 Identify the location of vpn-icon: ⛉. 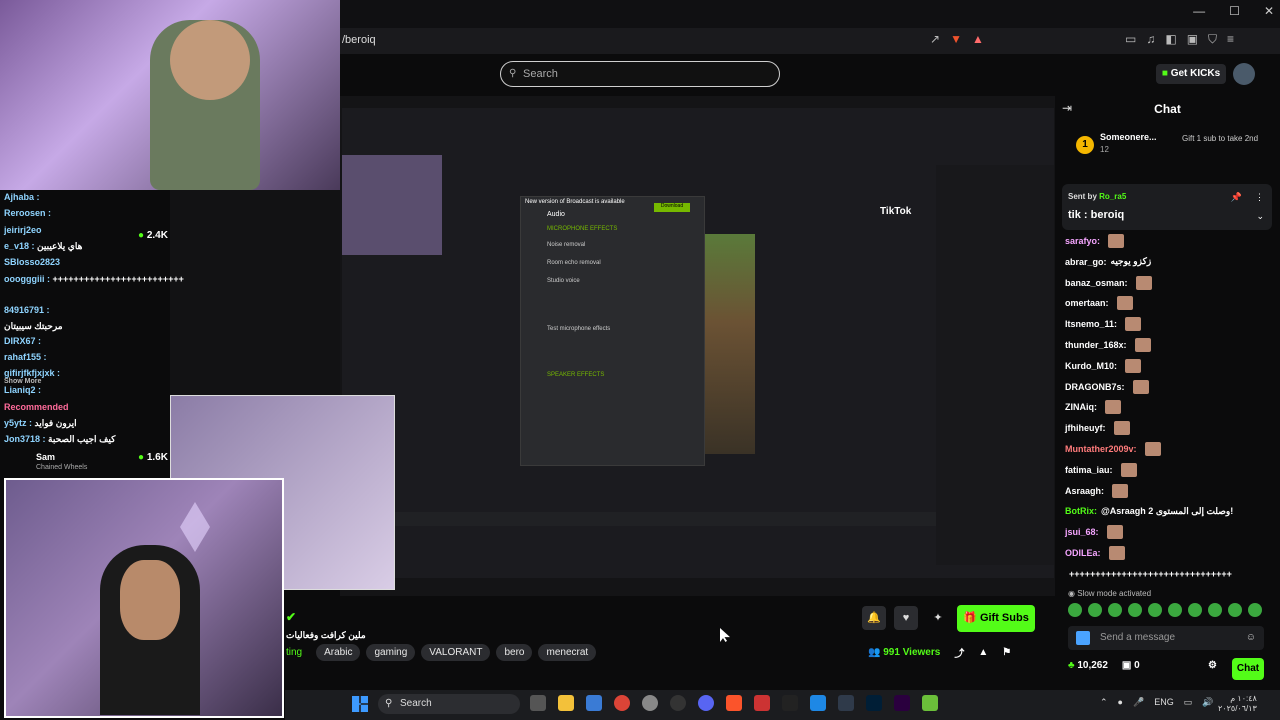
(1212, 39).